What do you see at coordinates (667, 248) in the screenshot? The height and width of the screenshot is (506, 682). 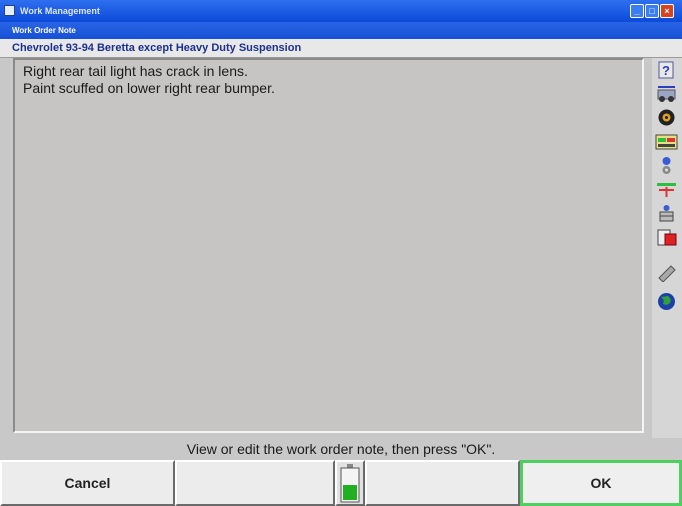 I see `side-toolbar: ?` at bounding box center [667, 248].